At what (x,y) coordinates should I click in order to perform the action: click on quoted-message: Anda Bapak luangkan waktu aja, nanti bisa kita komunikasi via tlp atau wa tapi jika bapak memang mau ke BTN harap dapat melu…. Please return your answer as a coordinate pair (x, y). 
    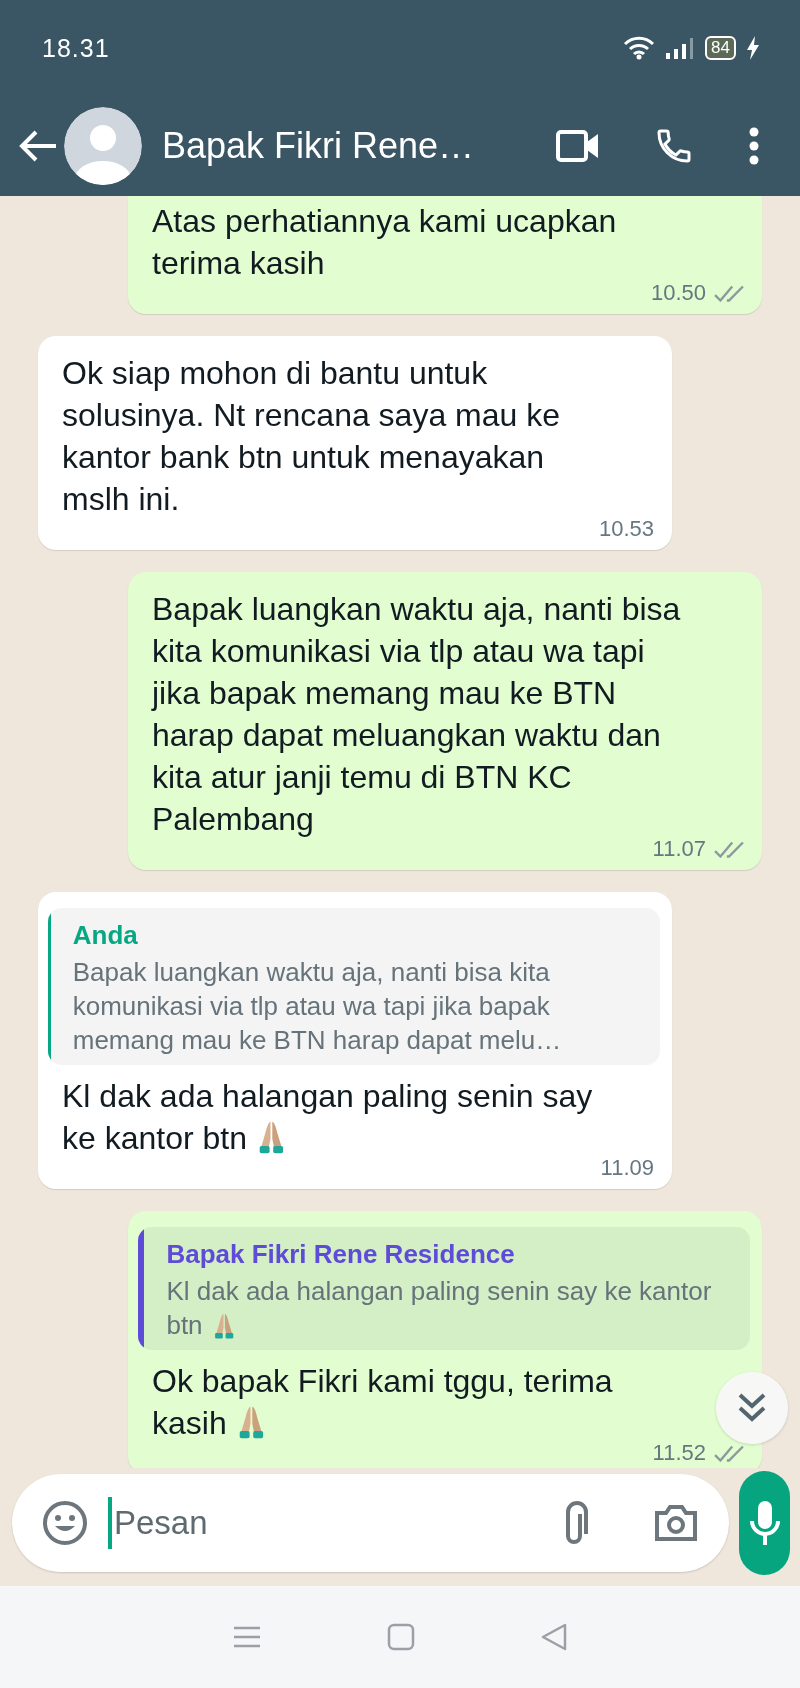
    Looking at the image, I should click on (354, 986).